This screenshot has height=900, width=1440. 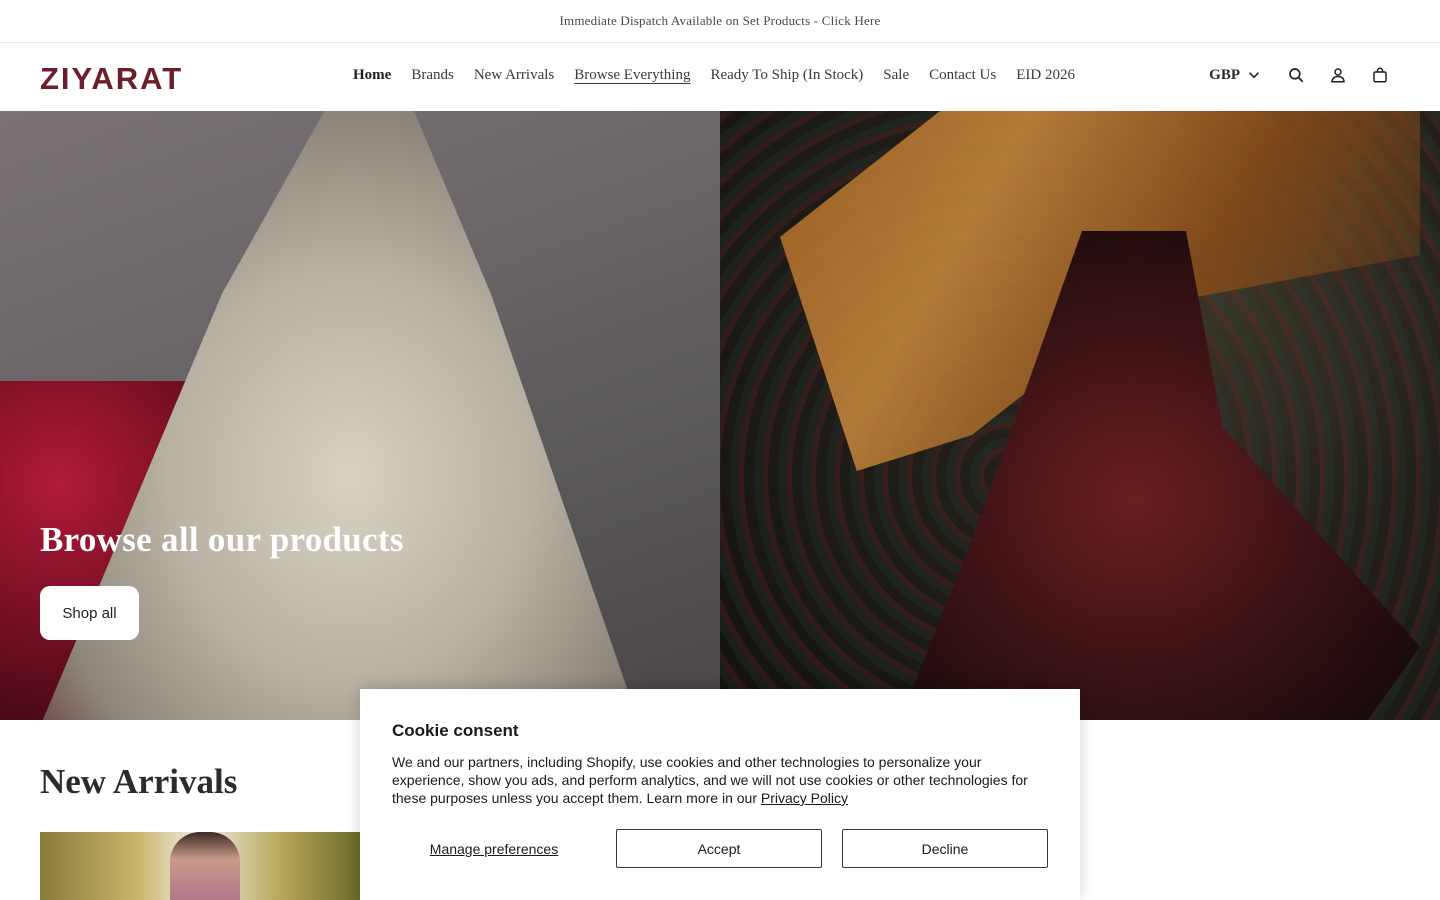 I want to click on chevron-down-icon, so click(x=1254, y=75).